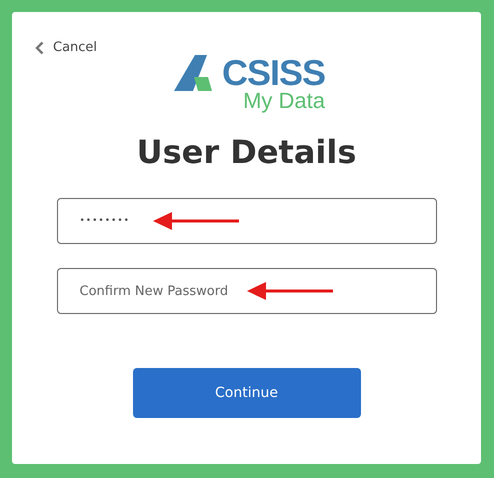 The width and height of the screenshot is (494, 478). What do you see at coordinates (66, 47) in the screenshot?
I see `cancel-link: Cancel` at bounding box center [66, 47].